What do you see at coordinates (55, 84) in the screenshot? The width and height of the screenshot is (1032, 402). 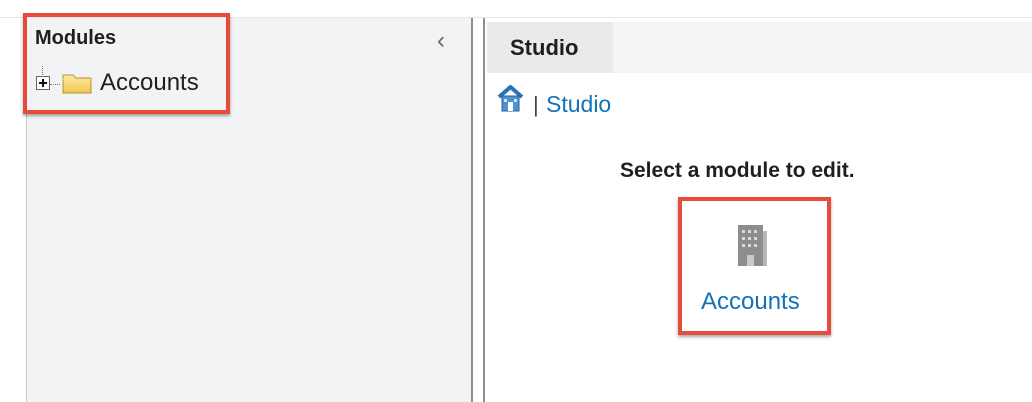 I see `tree-line-horizontal` at bounding box center [55, 84].